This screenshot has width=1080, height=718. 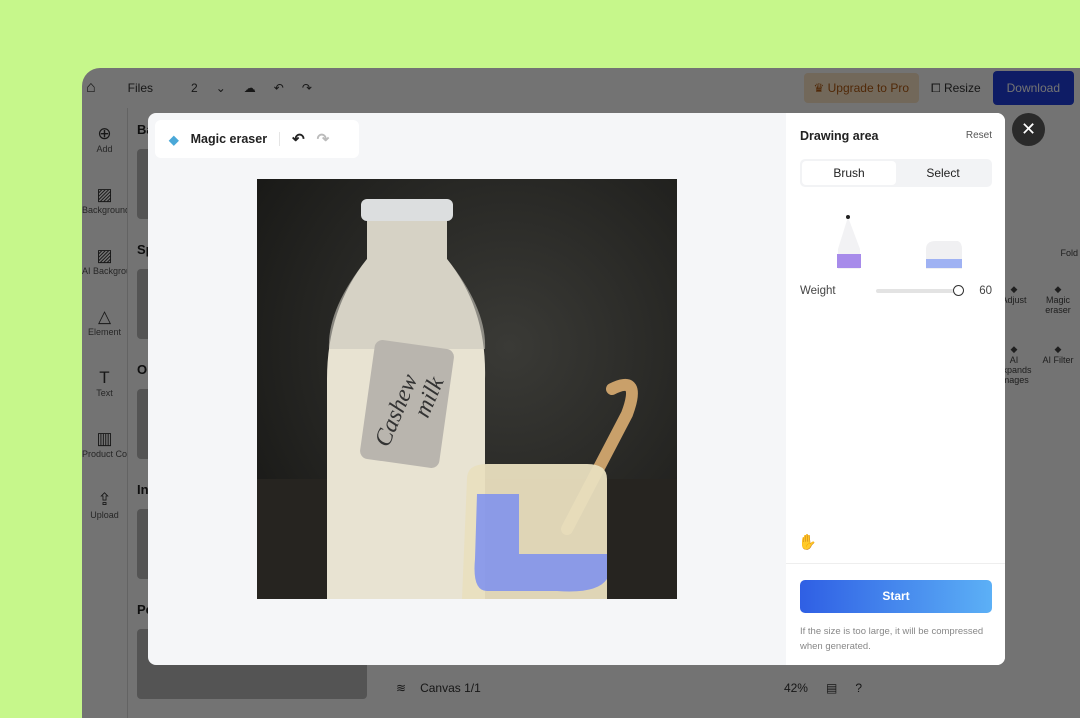 What do you see at coordinates (959, 290) in the screenshot?
I see `slider-handle` at bounding box center [959, 290].